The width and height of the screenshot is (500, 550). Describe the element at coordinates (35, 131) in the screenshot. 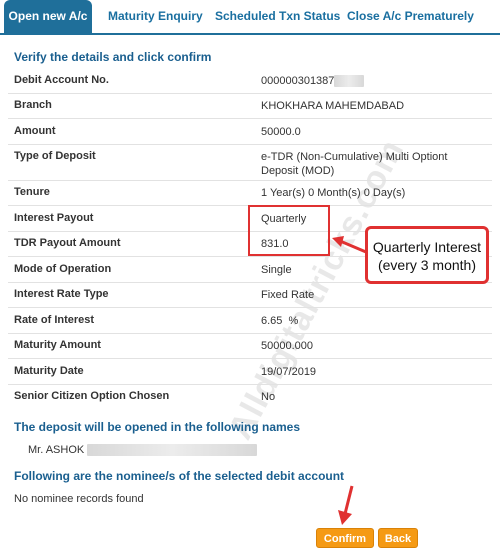

I see `label-amount: Amount` at that location.